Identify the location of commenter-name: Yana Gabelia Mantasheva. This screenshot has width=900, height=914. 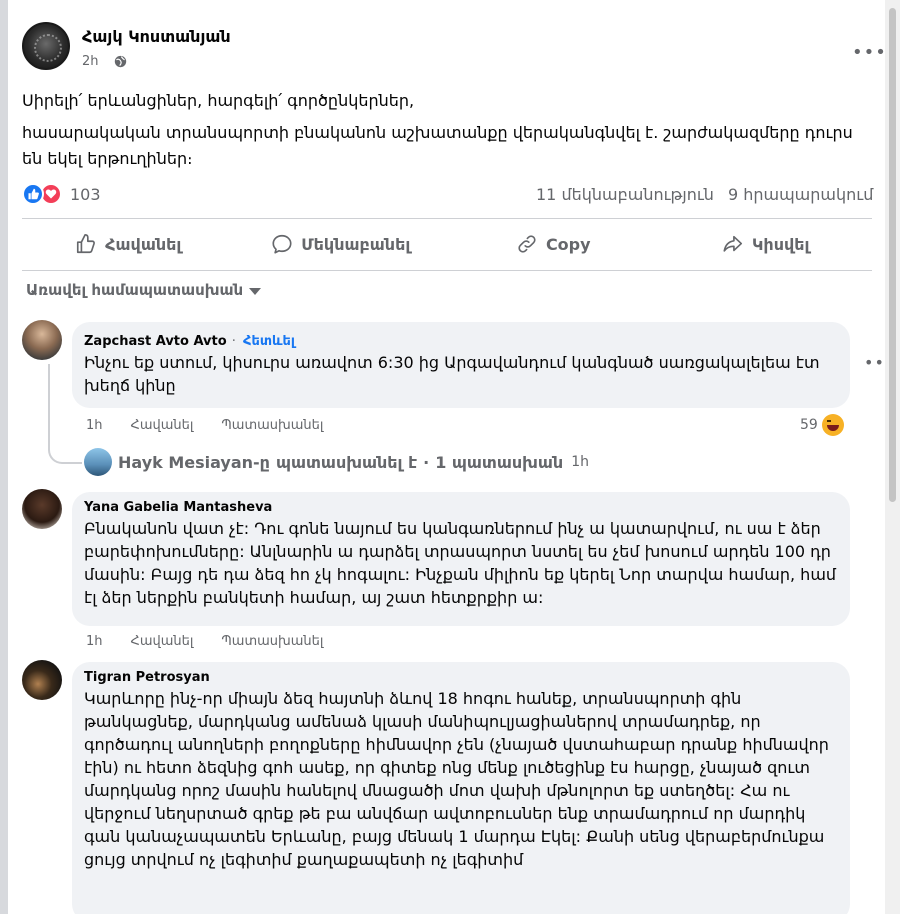
(461, 507).